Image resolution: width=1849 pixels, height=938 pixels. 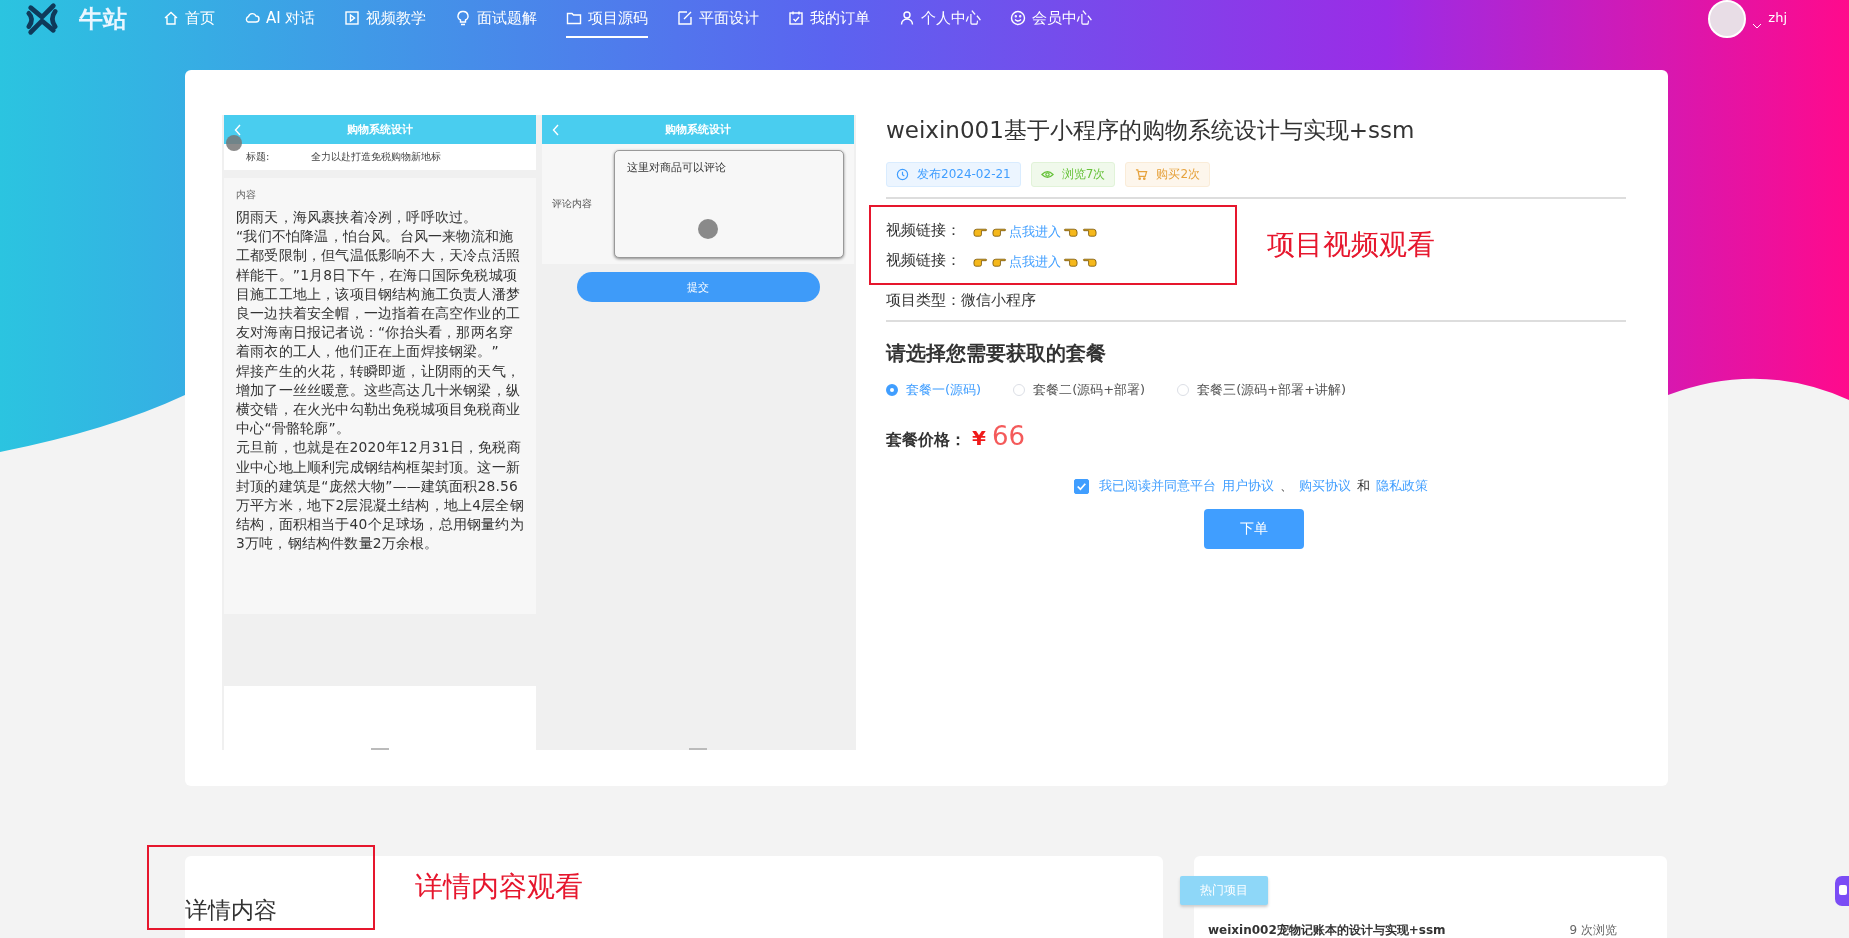 I want to click on field-label: 项目类型：, so click(x=923, y=300).